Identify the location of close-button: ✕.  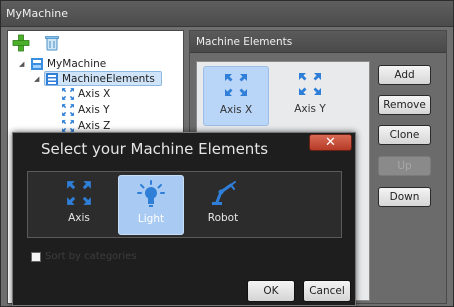
(330, 142).